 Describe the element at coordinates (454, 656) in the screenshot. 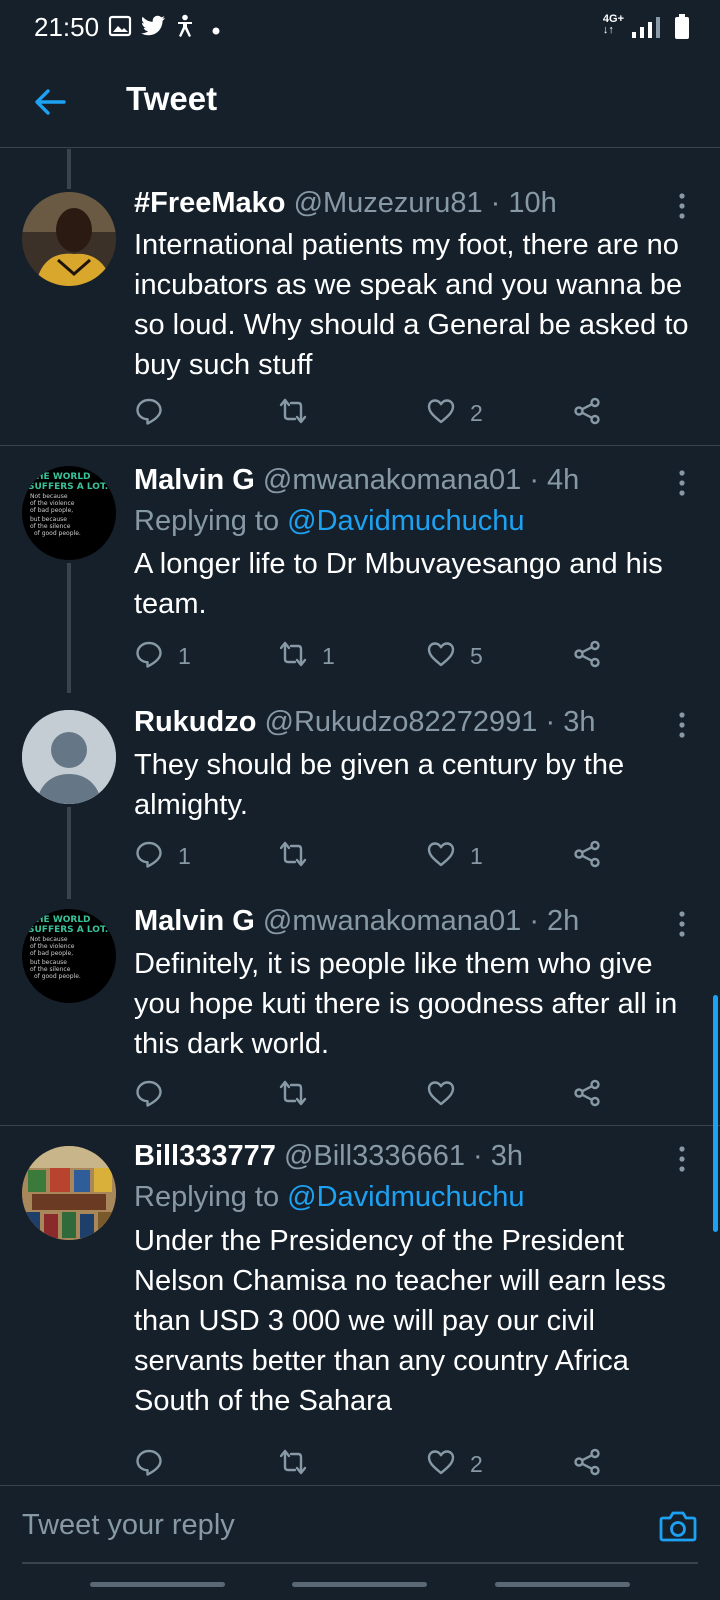

I see `like-button: 5` at that location.